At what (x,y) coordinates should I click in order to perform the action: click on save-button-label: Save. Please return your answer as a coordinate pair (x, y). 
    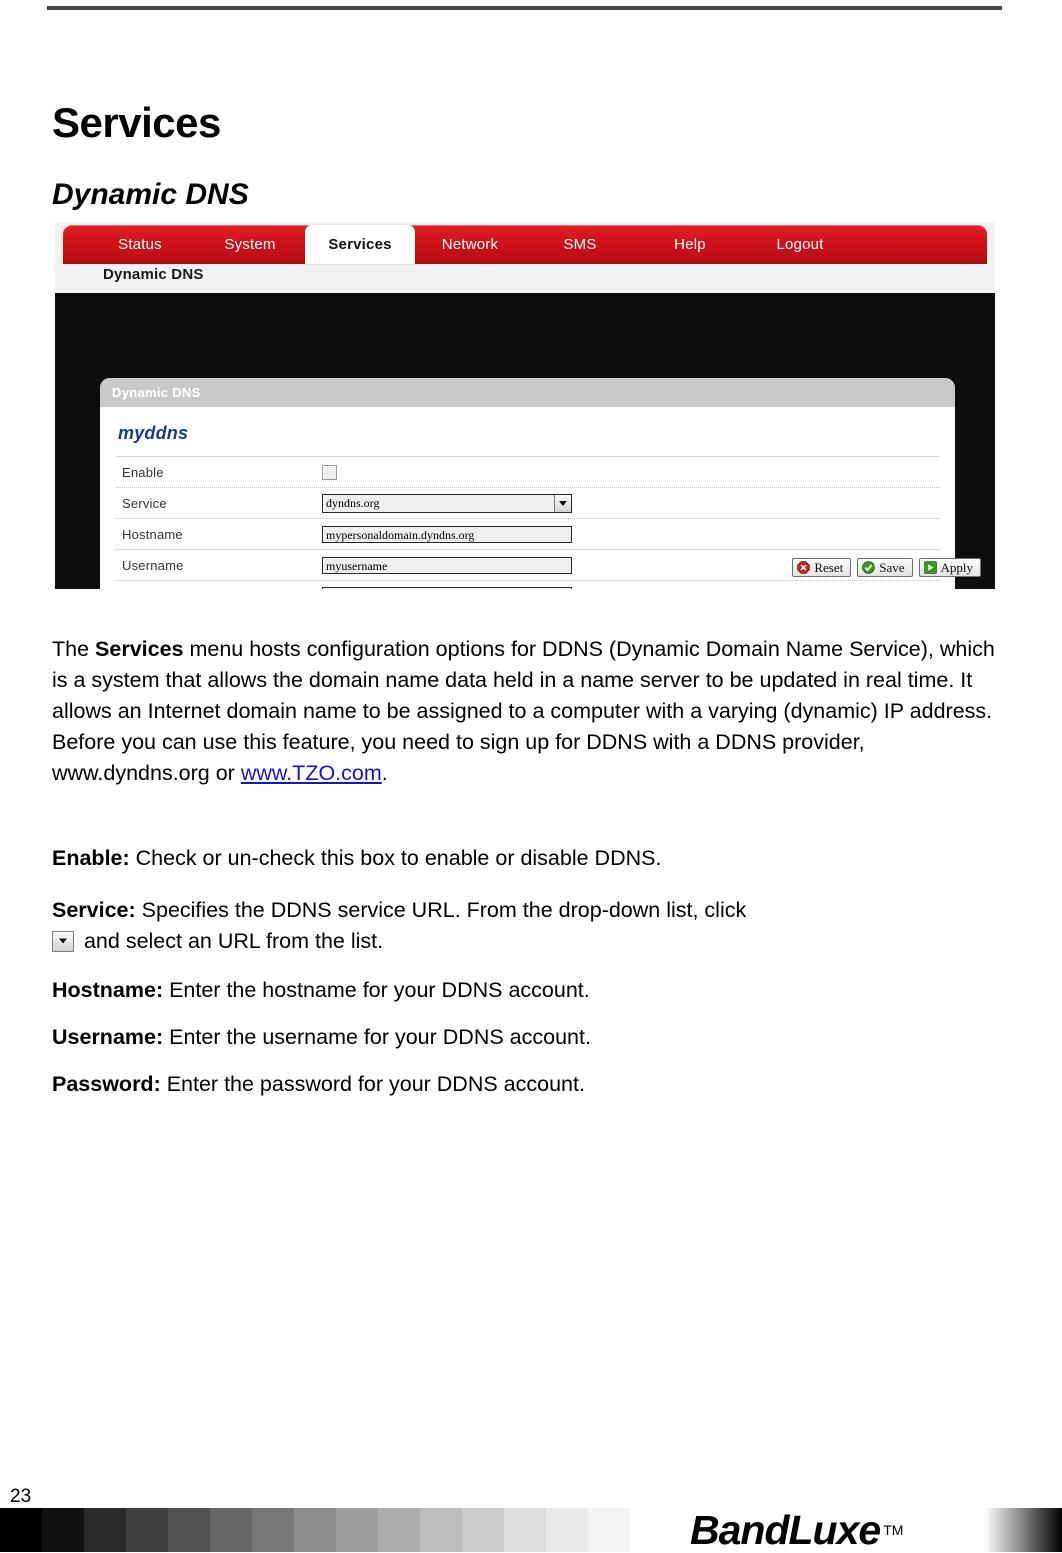
    Looking at the image, I should click on (892, 567).